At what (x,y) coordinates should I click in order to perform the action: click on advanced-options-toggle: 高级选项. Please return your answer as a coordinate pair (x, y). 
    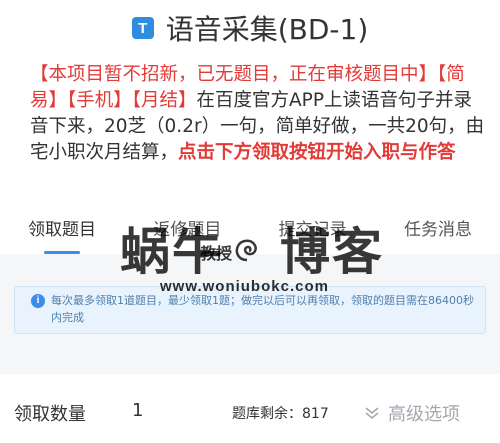
    Looking at the image, I should click on (412, 413).